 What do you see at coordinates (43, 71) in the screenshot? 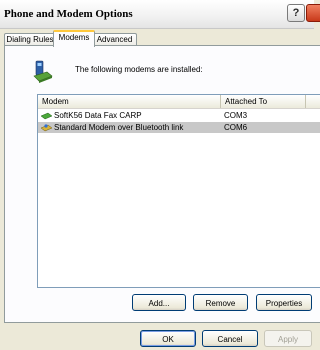
I see `modem-icon` at bounding box center [43, 71].